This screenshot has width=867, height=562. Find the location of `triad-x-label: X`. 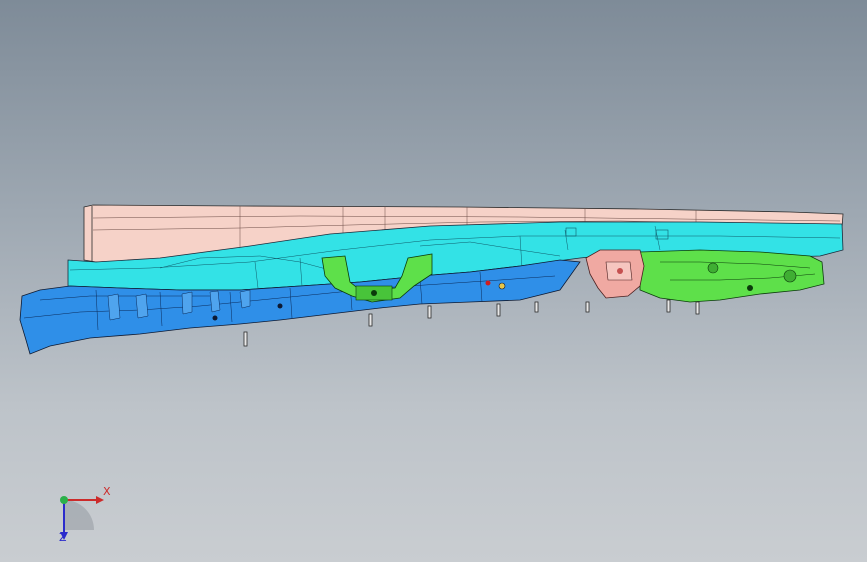

triad-x-label: X is located at coordinates (107, 491).